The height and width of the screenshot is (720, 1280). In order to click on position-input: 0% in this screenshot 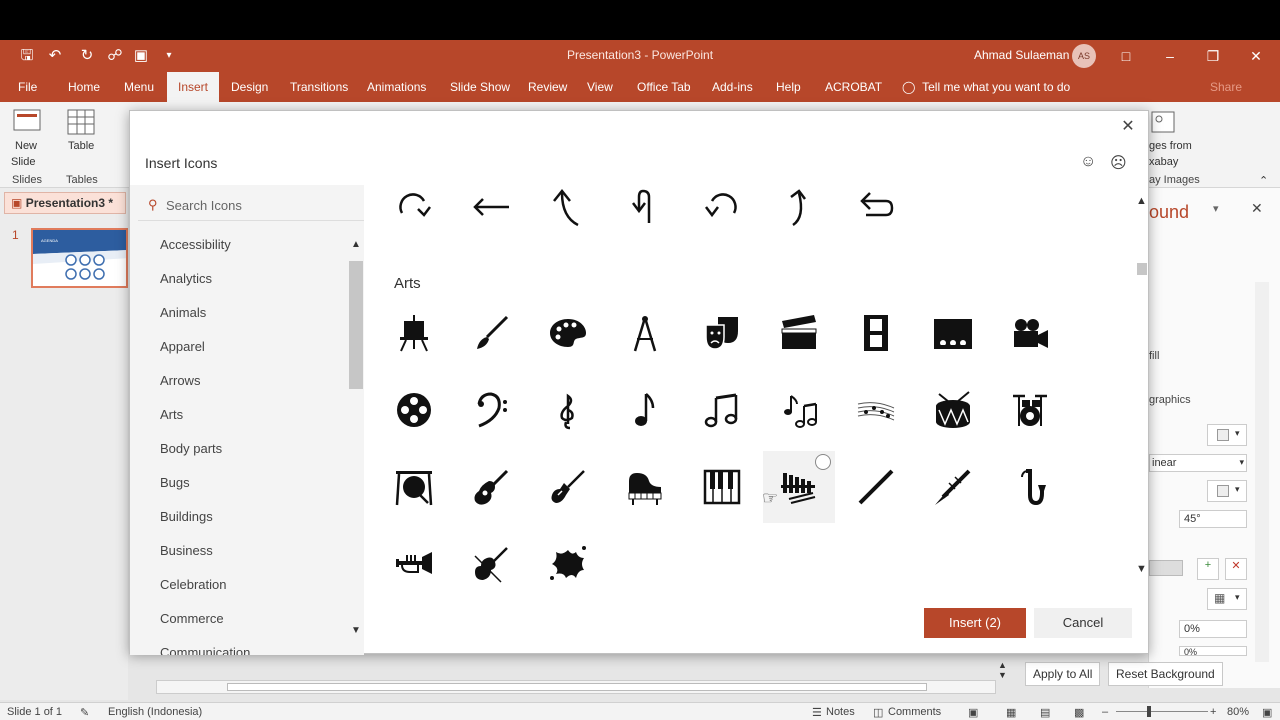, I will do `click(1213, 629)`.